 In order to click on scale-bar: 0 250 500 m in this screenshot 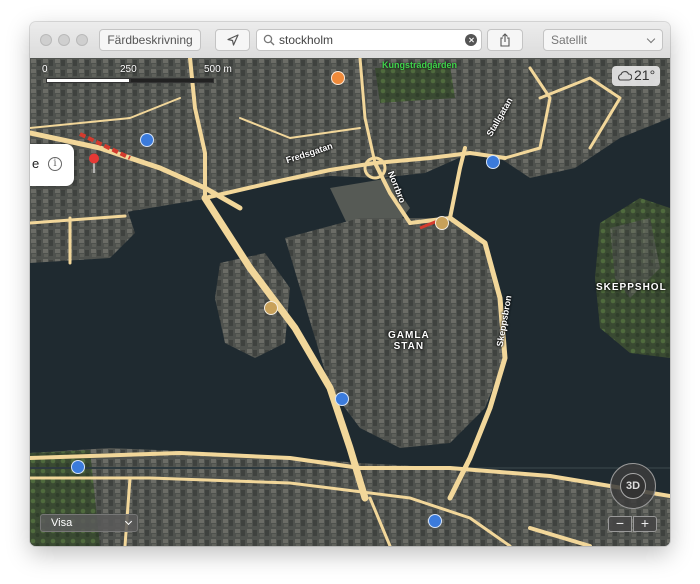, I will do `click(142, 79)`.